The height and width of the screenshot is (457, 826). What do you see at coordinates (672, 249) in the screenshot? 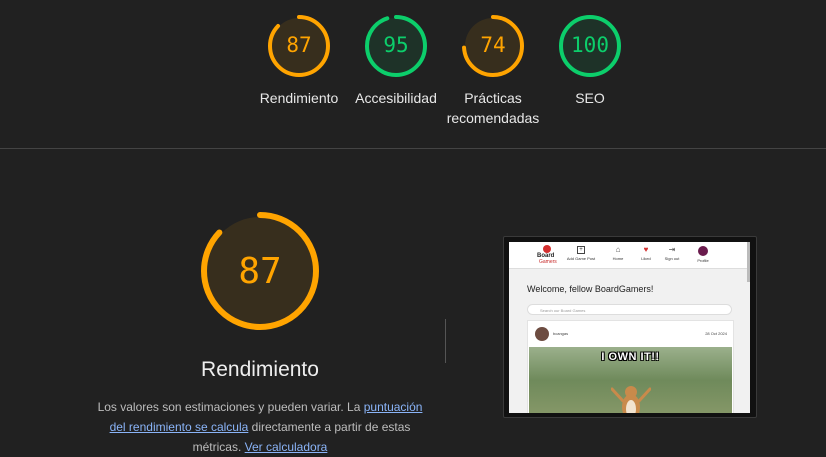
I see `sign-out-icon: ⇥` at bounding box center [672, 249].